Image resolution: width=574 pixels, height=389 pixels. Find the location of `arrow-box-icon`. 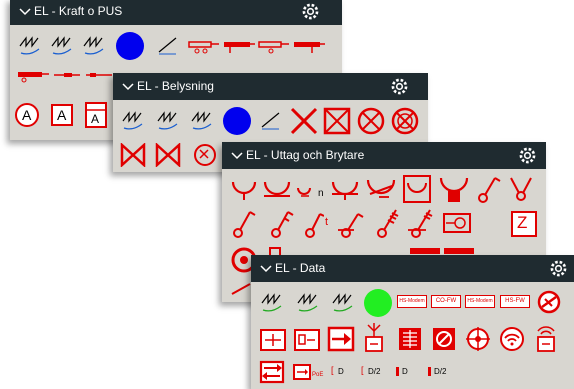

arrow-box-icon is located at coordinates (341, 339).